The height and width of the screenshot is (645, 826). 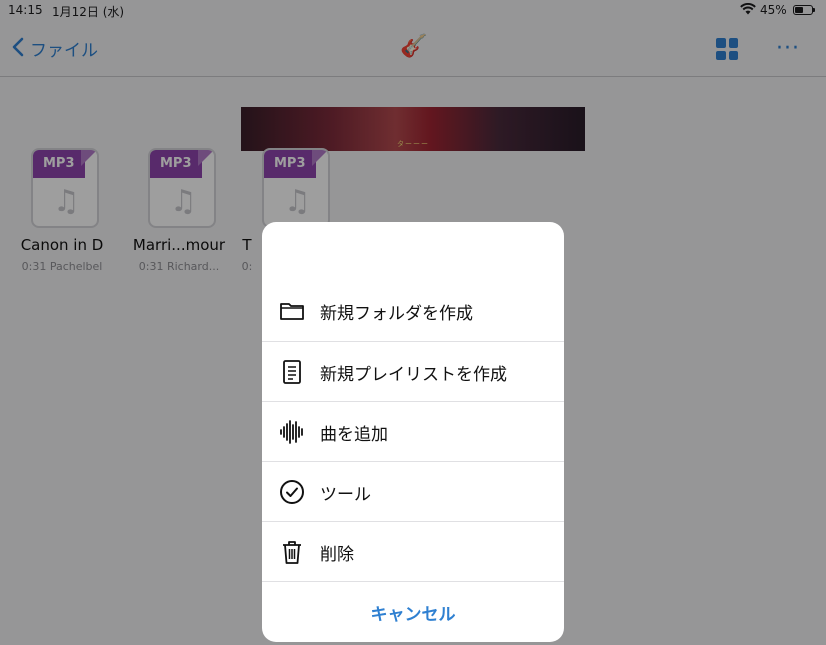 I want to click on menu-item-tools: ツール, so click(x=413, y=491).